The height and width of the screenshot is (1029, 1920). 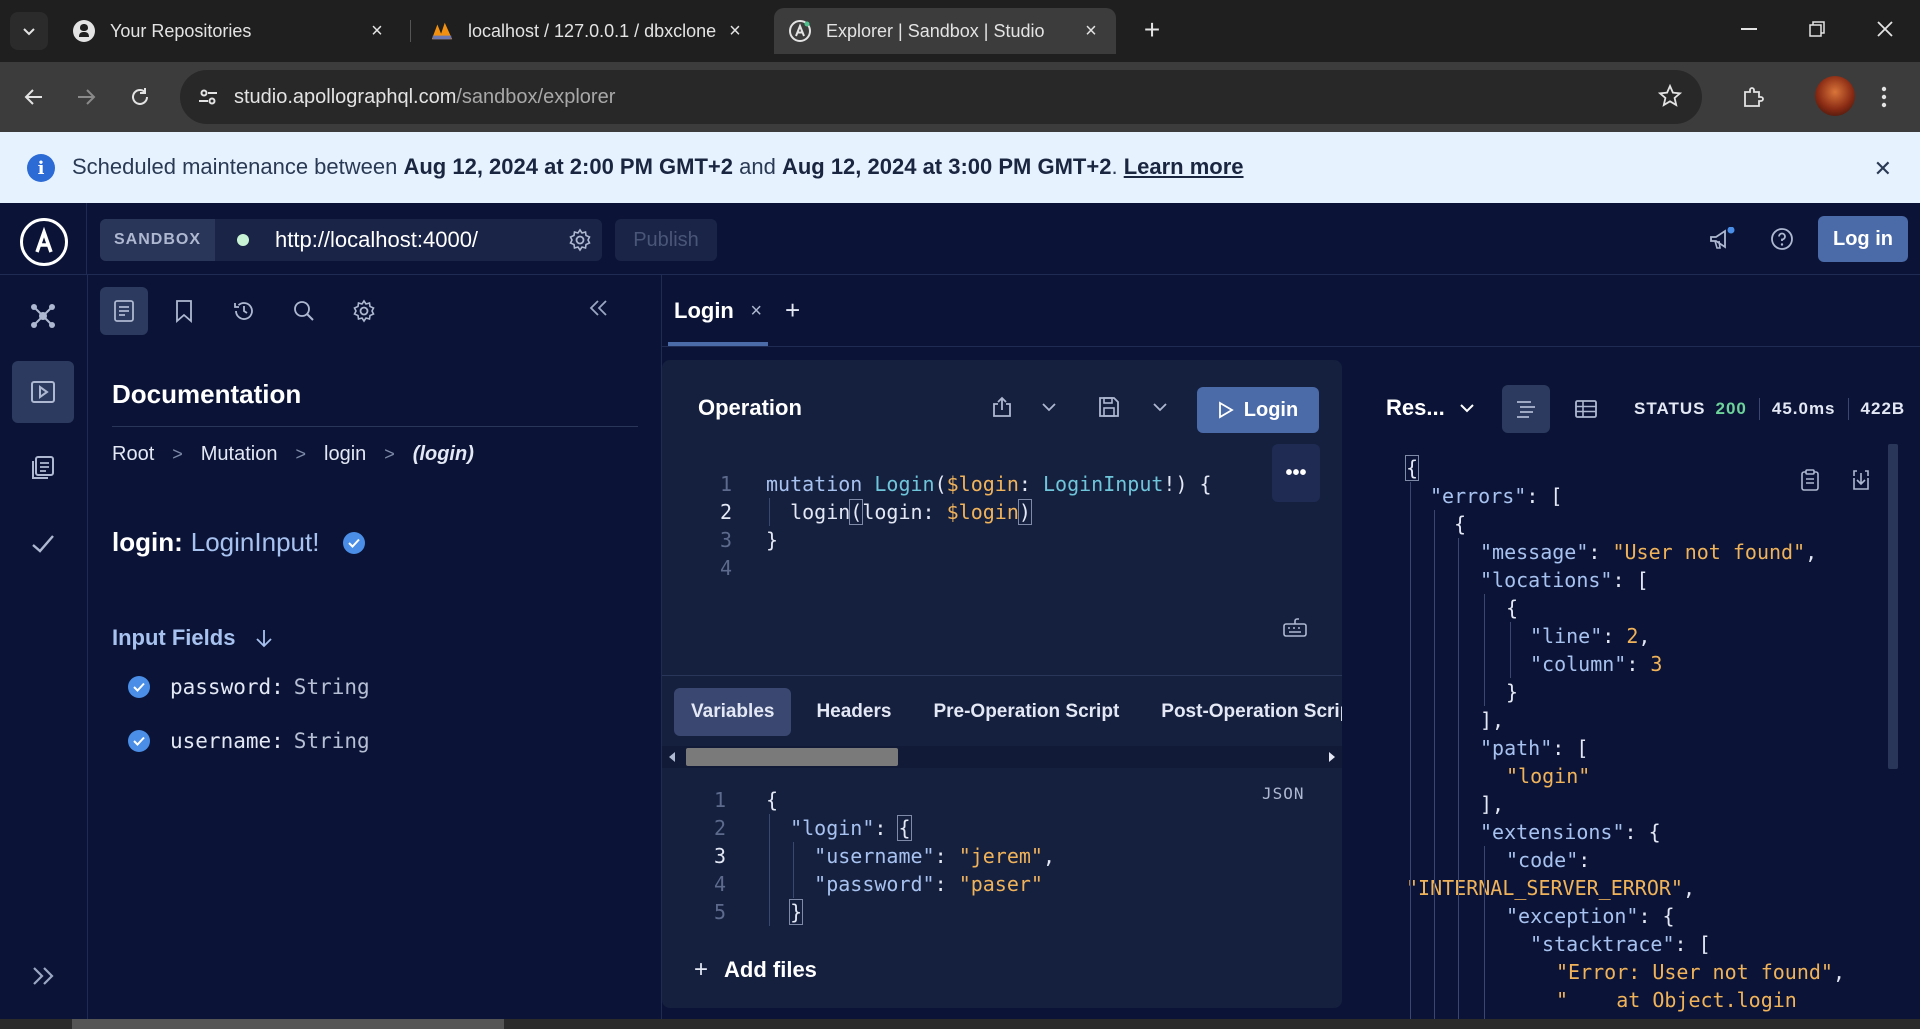 I want to click on checks-nav-button, so click(x=43, y=544).